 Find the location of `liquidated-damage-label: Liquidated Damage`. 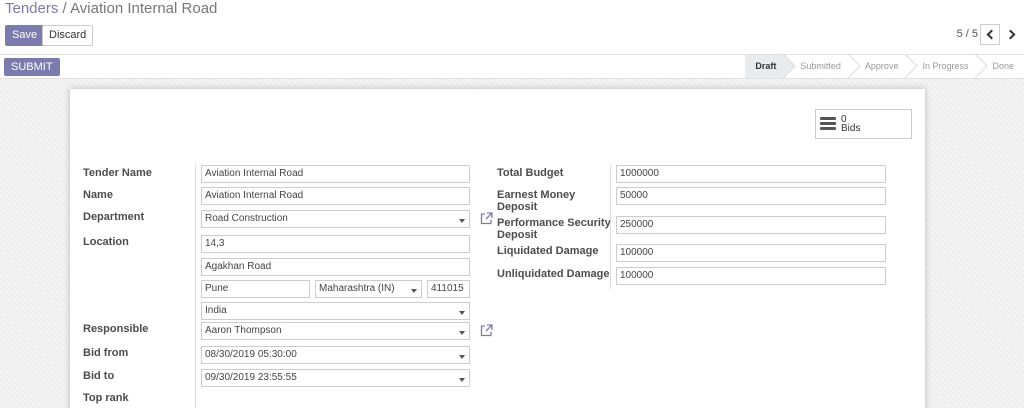

liquidated-damage-label: Liquidated Damage is located at coordinates (548, 251).